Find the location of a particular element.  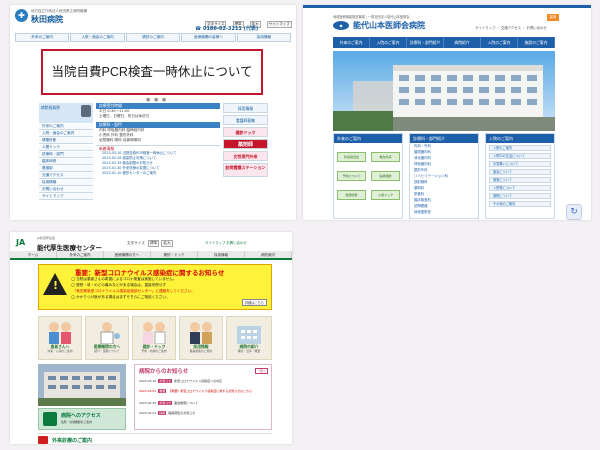

news-item: 2023.02.20 お知らせ 面会制限について is located at coordinates (168, 403).